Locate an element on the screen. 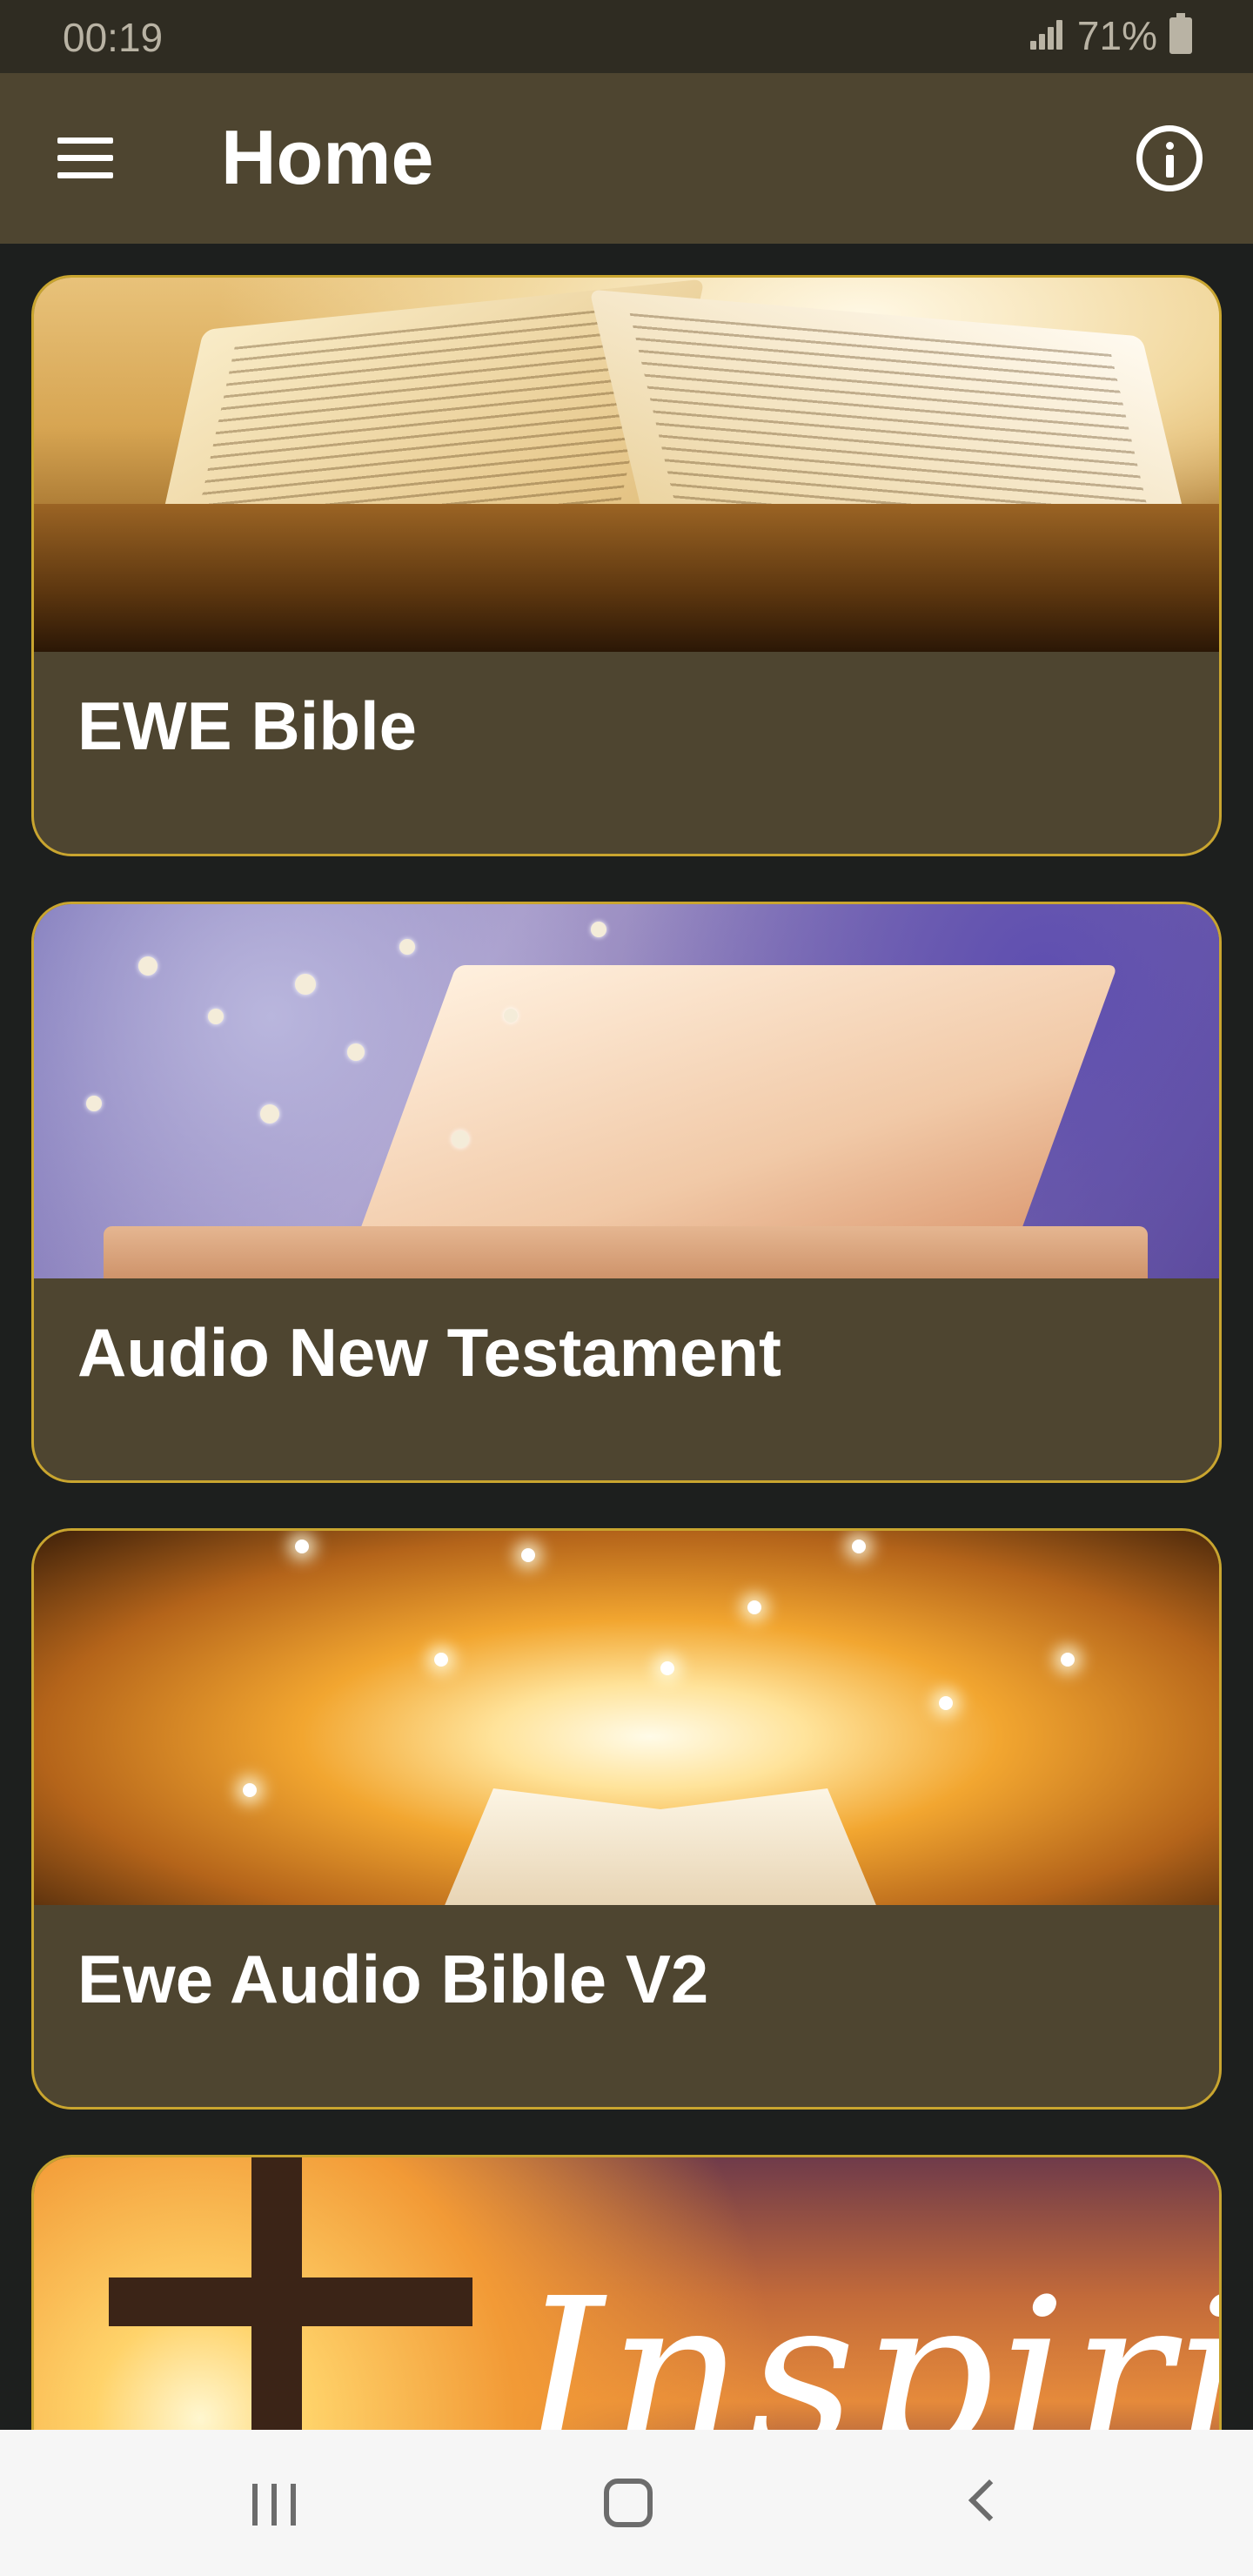 The width and height of the screenshot is (1253, 2576). cross-sunset-image: Inspiring is located at coordinates (626, 2293).